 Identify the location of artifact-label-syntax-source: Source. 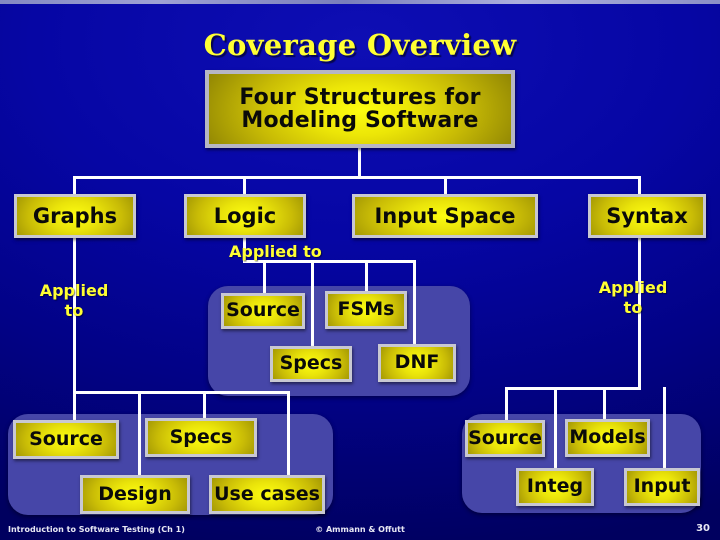
(505, 437).